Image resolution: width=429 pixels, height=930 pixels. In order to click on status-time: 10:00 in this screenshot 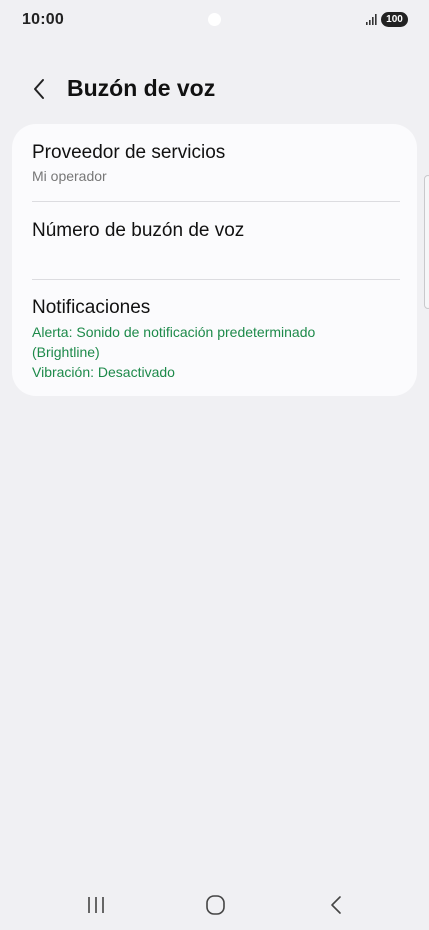, I will do `click(43, 19)`.